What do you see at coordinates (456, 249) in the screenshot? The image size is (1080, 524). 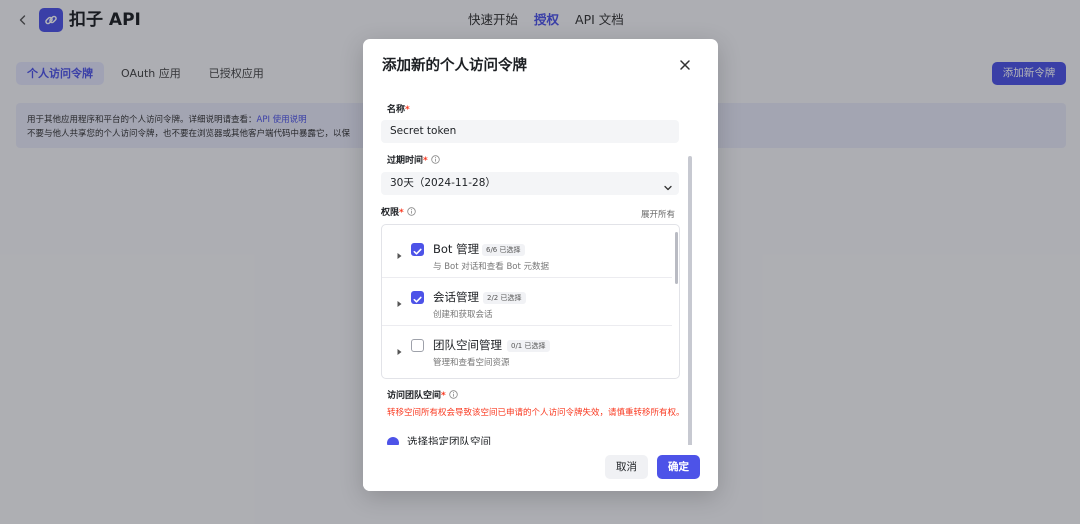 I see `permission-name: Bot 管理` at bounding box center [456, 249].